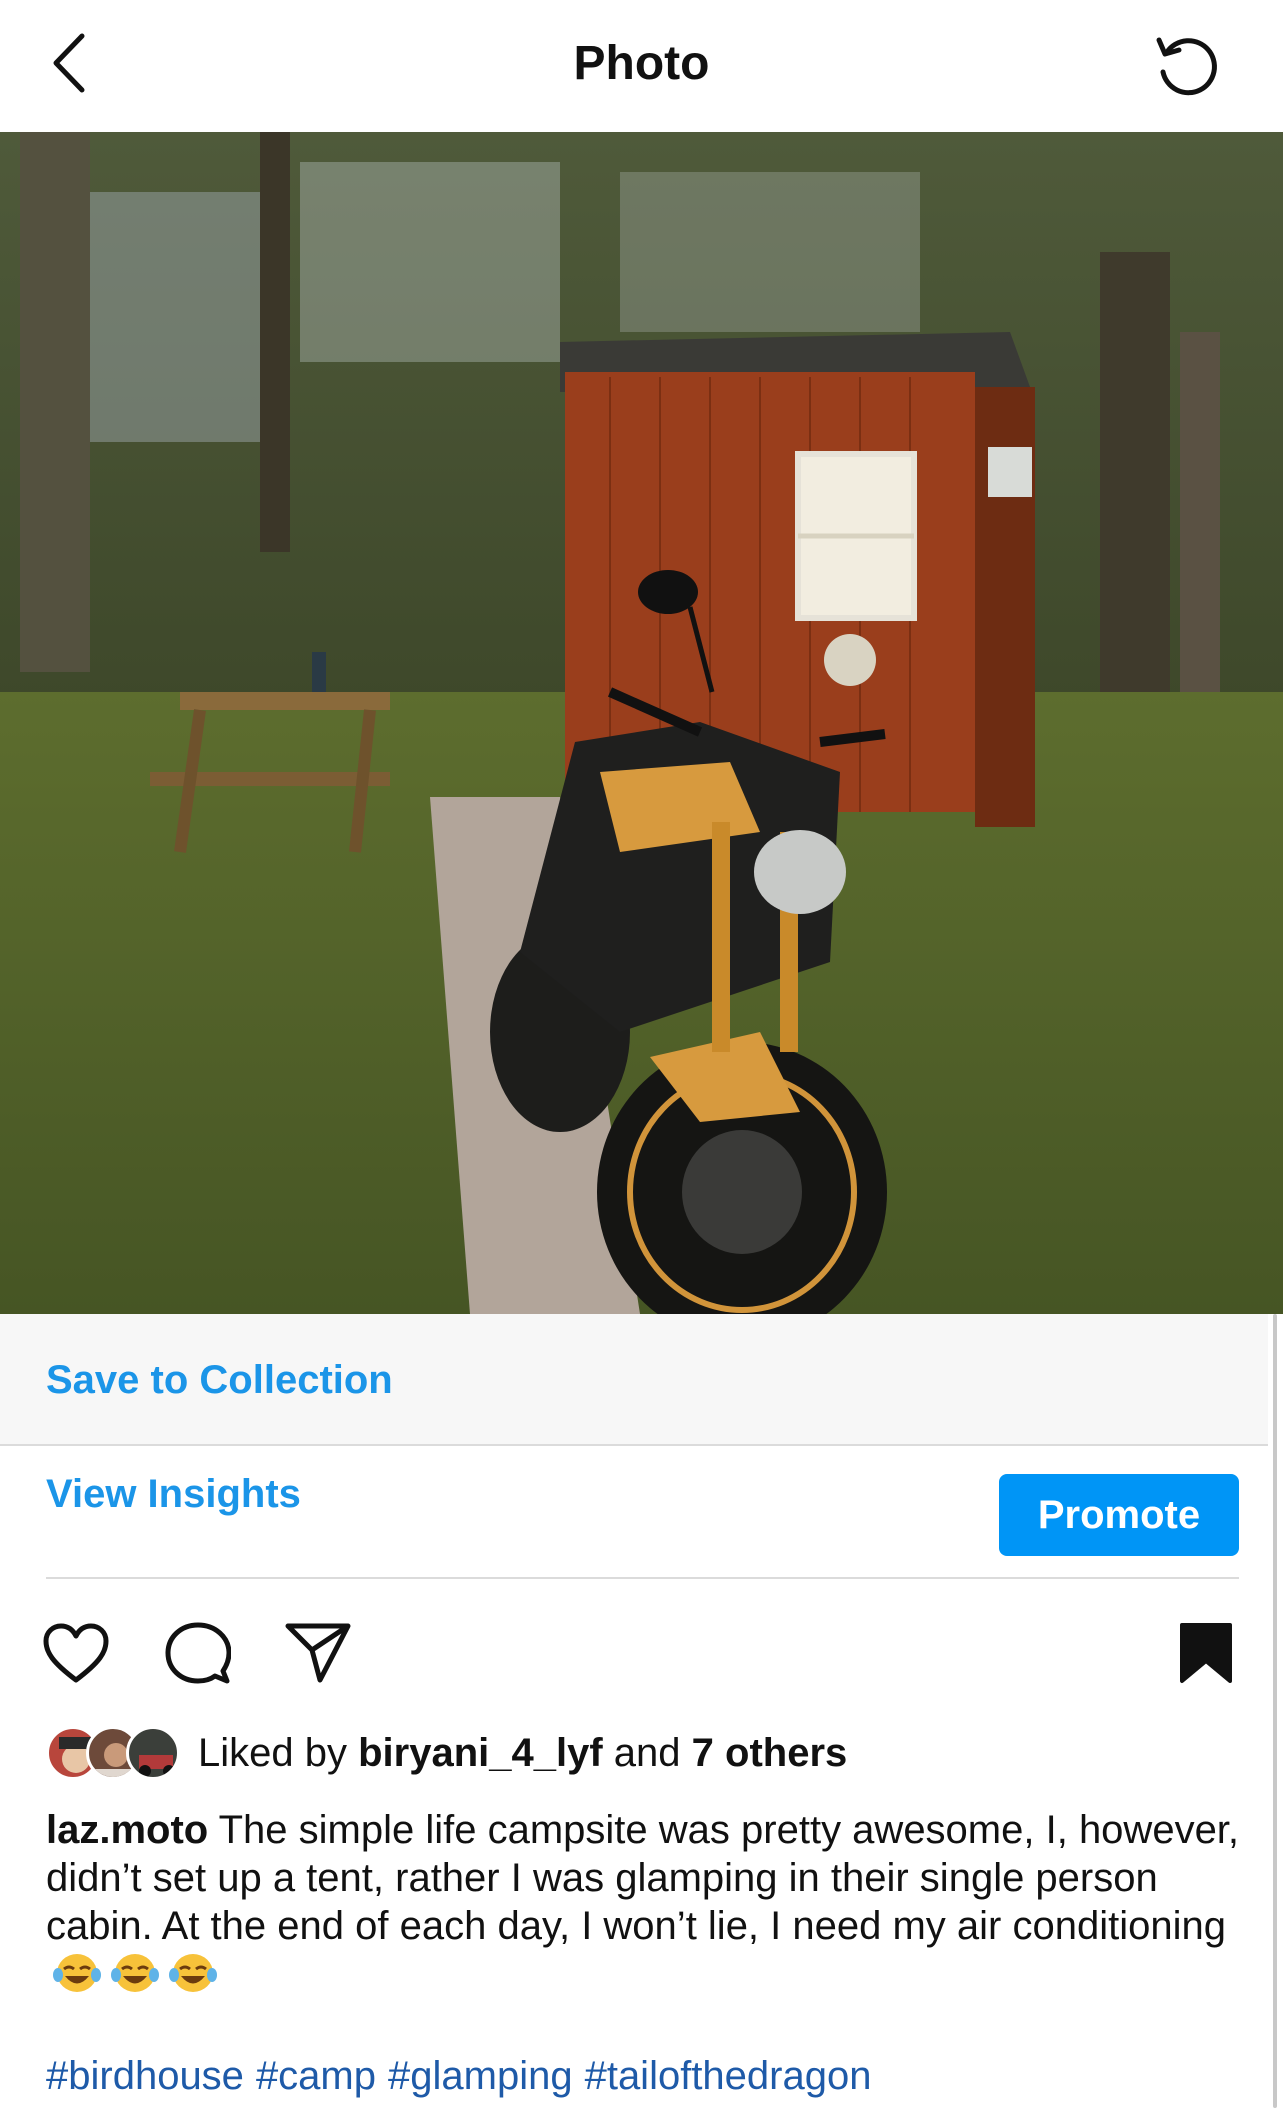 Image resolution: width=1283 pixels, height=2108 pixels. Describe the element at coordinates (1275, 1711) in the screenshot. I see `scrollbar` at that location.